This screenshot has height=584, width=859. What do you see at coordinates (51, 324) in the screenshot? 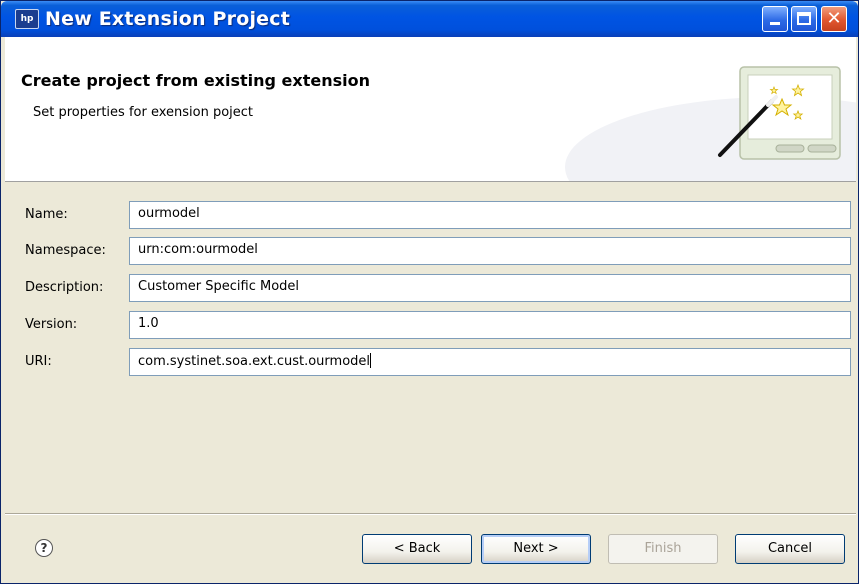
I see `version-label: Version:` at bounding box center [51, 324].